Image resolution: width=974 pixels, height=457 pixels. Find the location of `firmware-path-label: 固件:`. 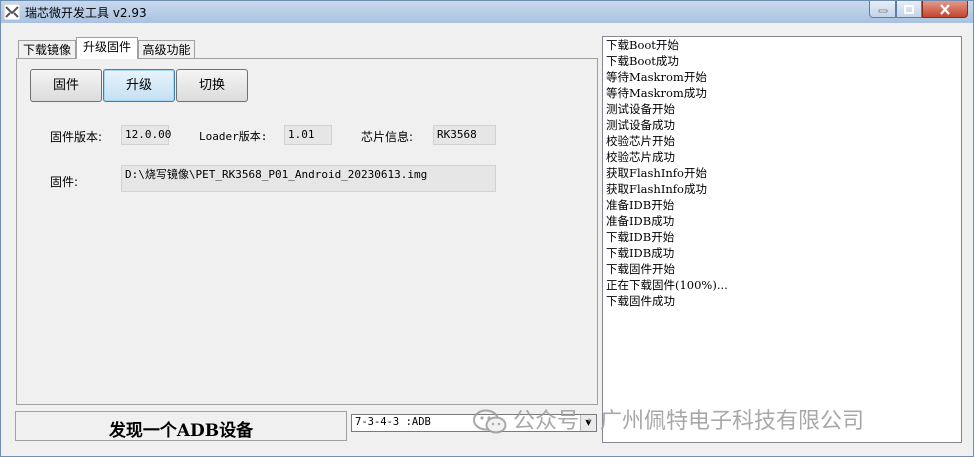

firmware-path-label: 固件: is located at coordinates (64, 182).